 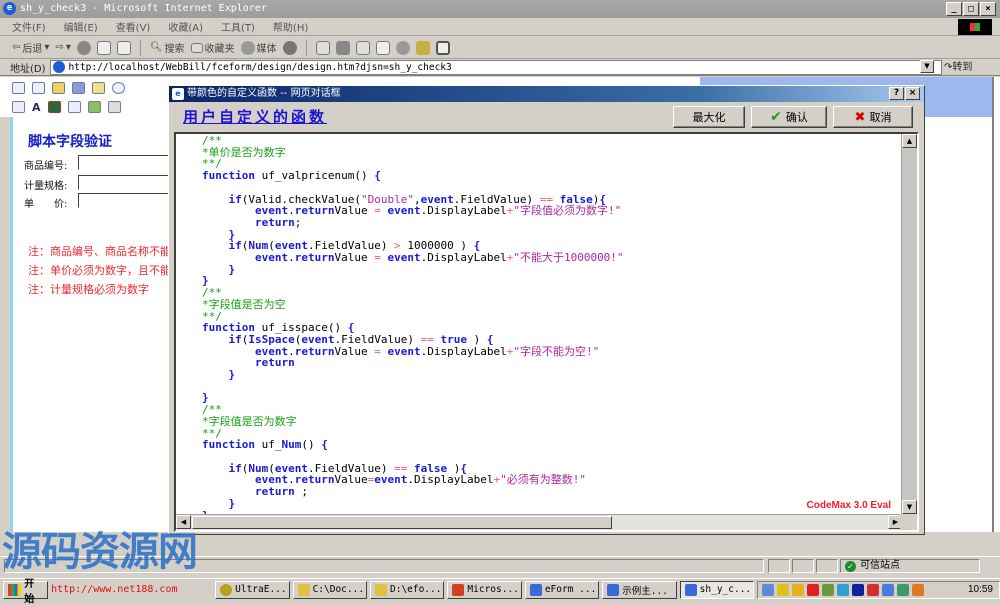 I want to click on menu-tools: 工具(T), so click(x=238, y=26).